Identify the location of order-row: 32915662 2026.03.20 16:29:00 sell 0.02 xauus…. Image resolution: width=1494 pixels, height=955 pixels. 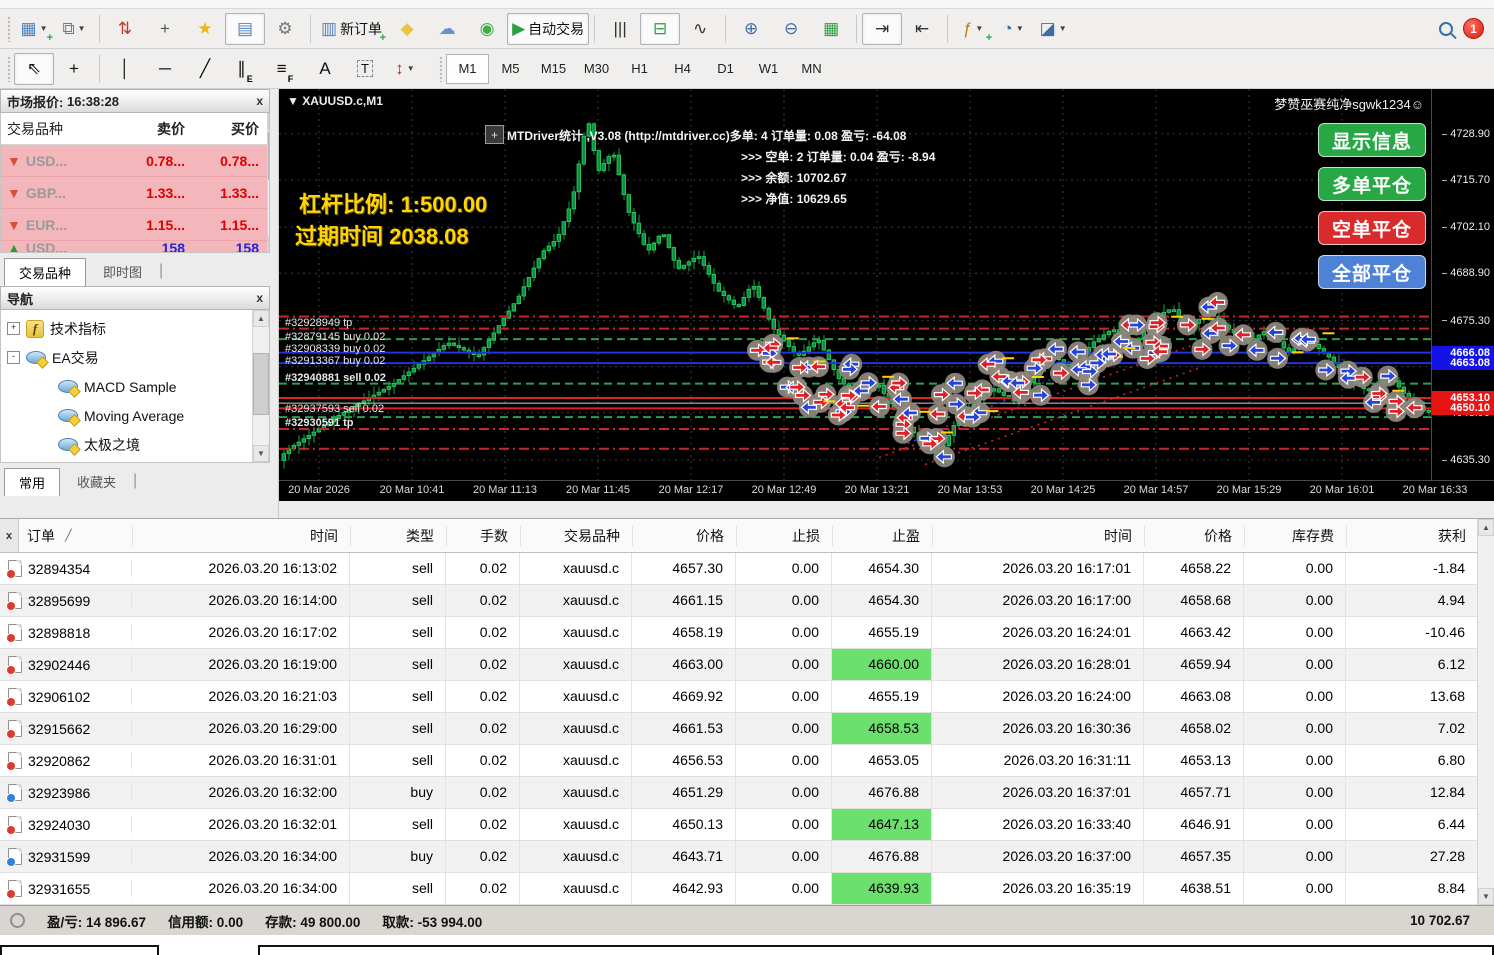
(747, 729).